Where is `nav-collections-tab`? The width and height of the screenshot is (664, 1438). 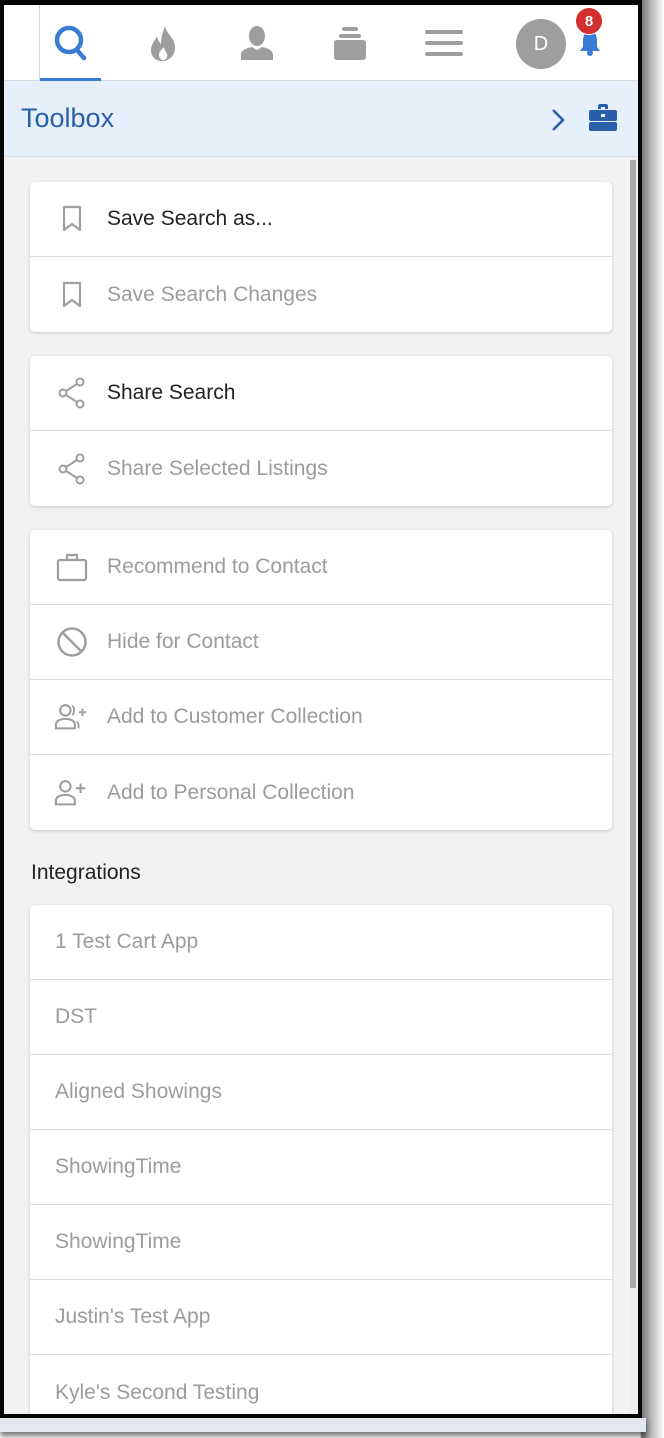
nav-collections-tab is located at coordinates (350, 43).